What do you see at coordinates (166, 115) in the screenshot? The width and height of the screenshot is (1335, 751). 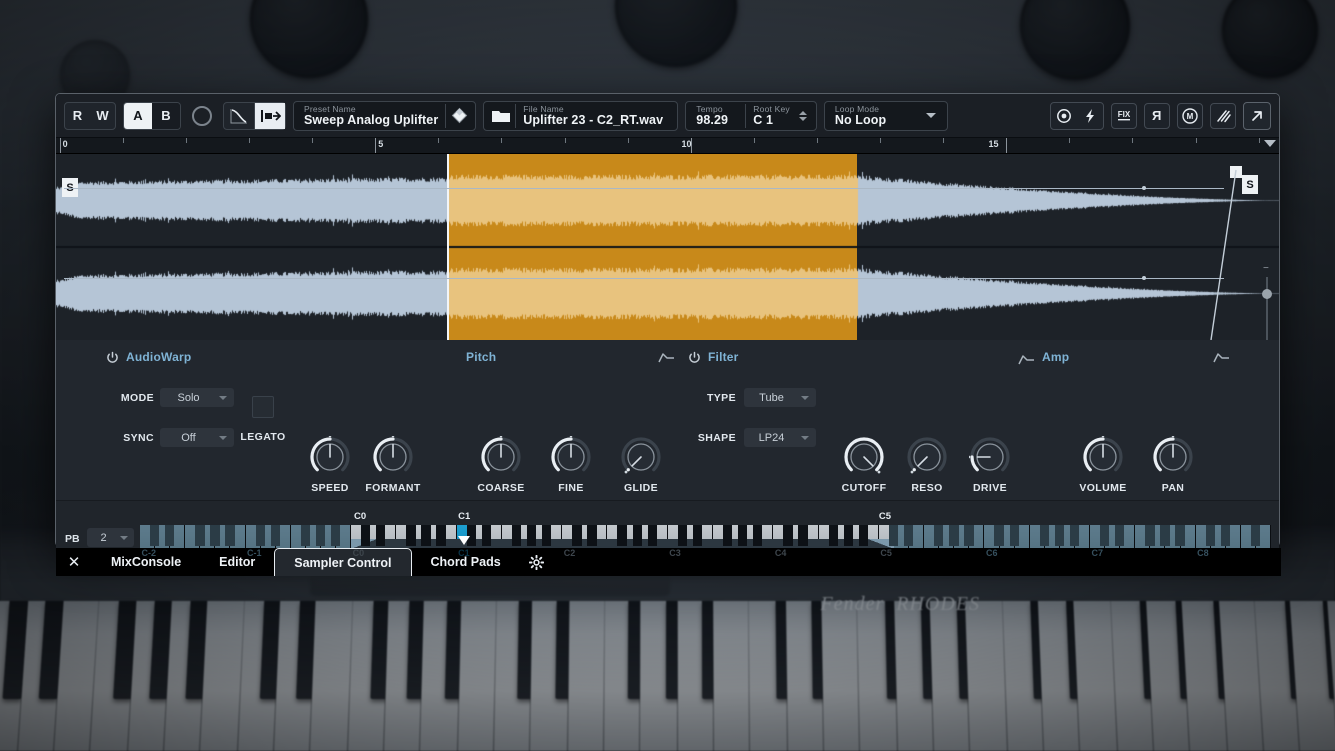 I see `preset-b-button: B` at bounding box center [166, 115].